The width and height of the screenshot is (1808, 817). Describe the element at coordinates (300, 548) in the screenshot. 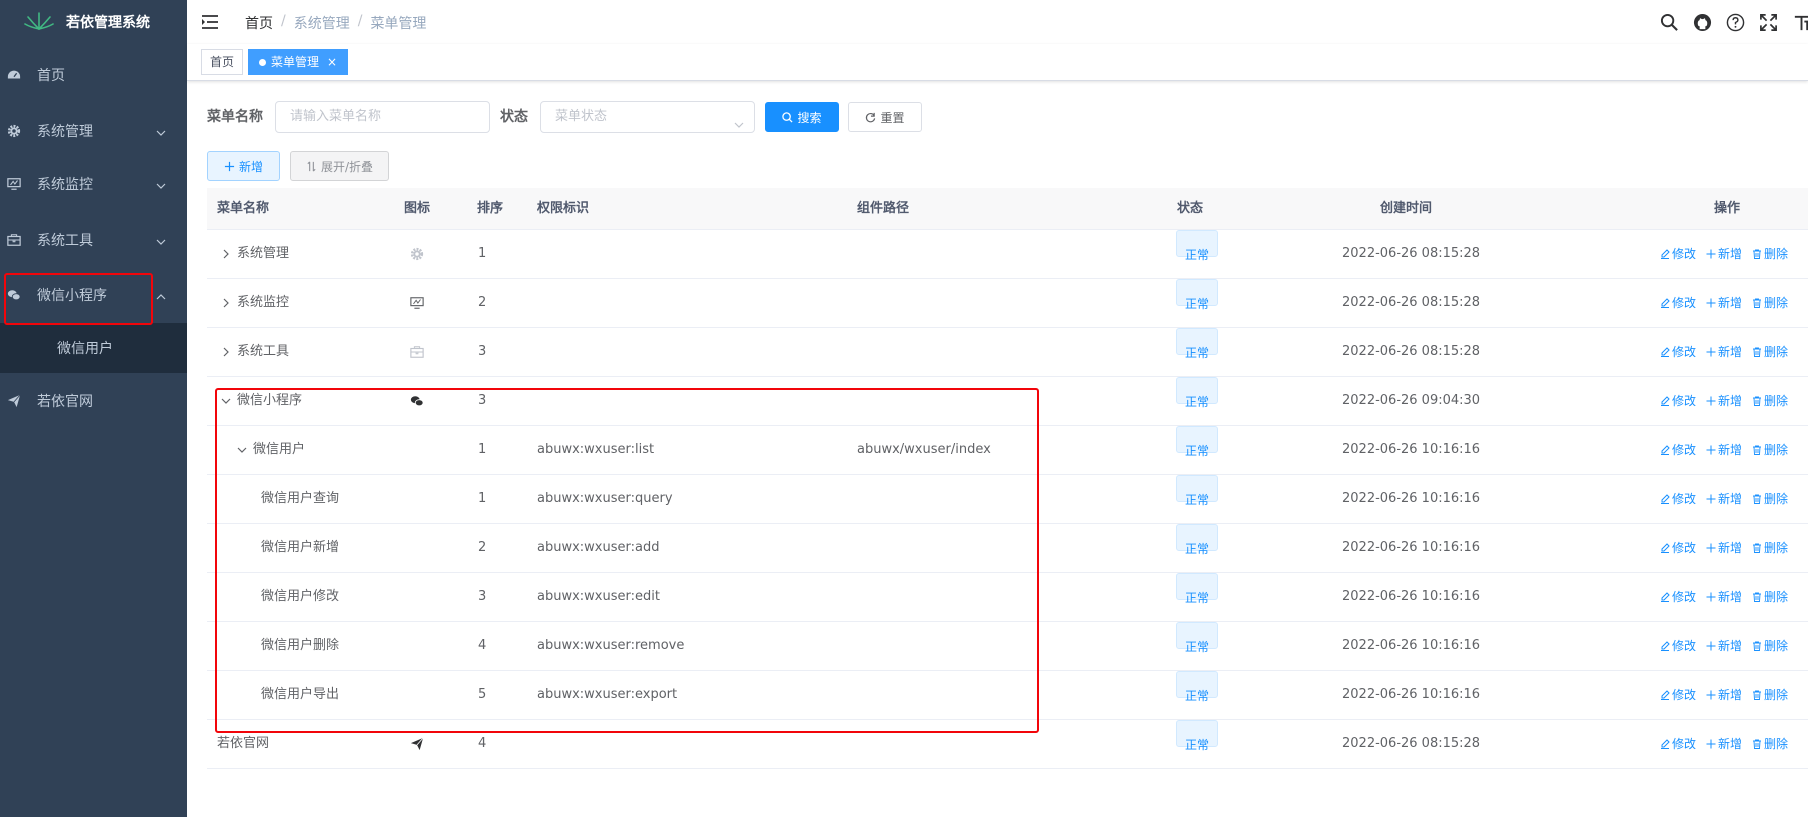

I see `cell-name: 微信用户新增` at that location.